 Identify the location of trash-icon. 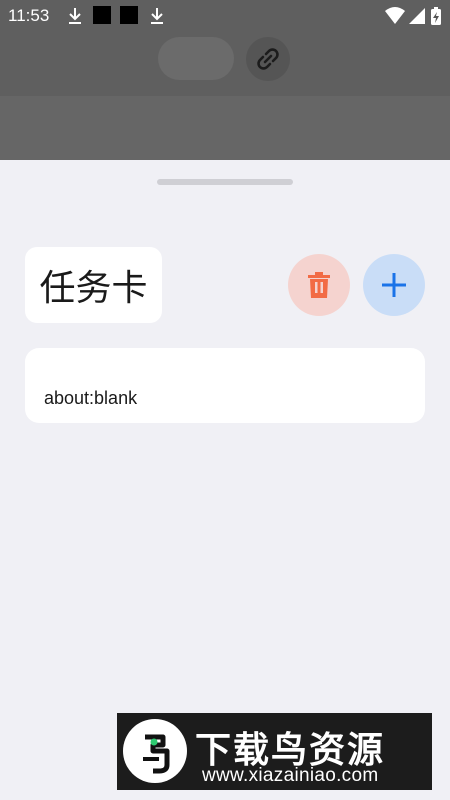
(319, 285).